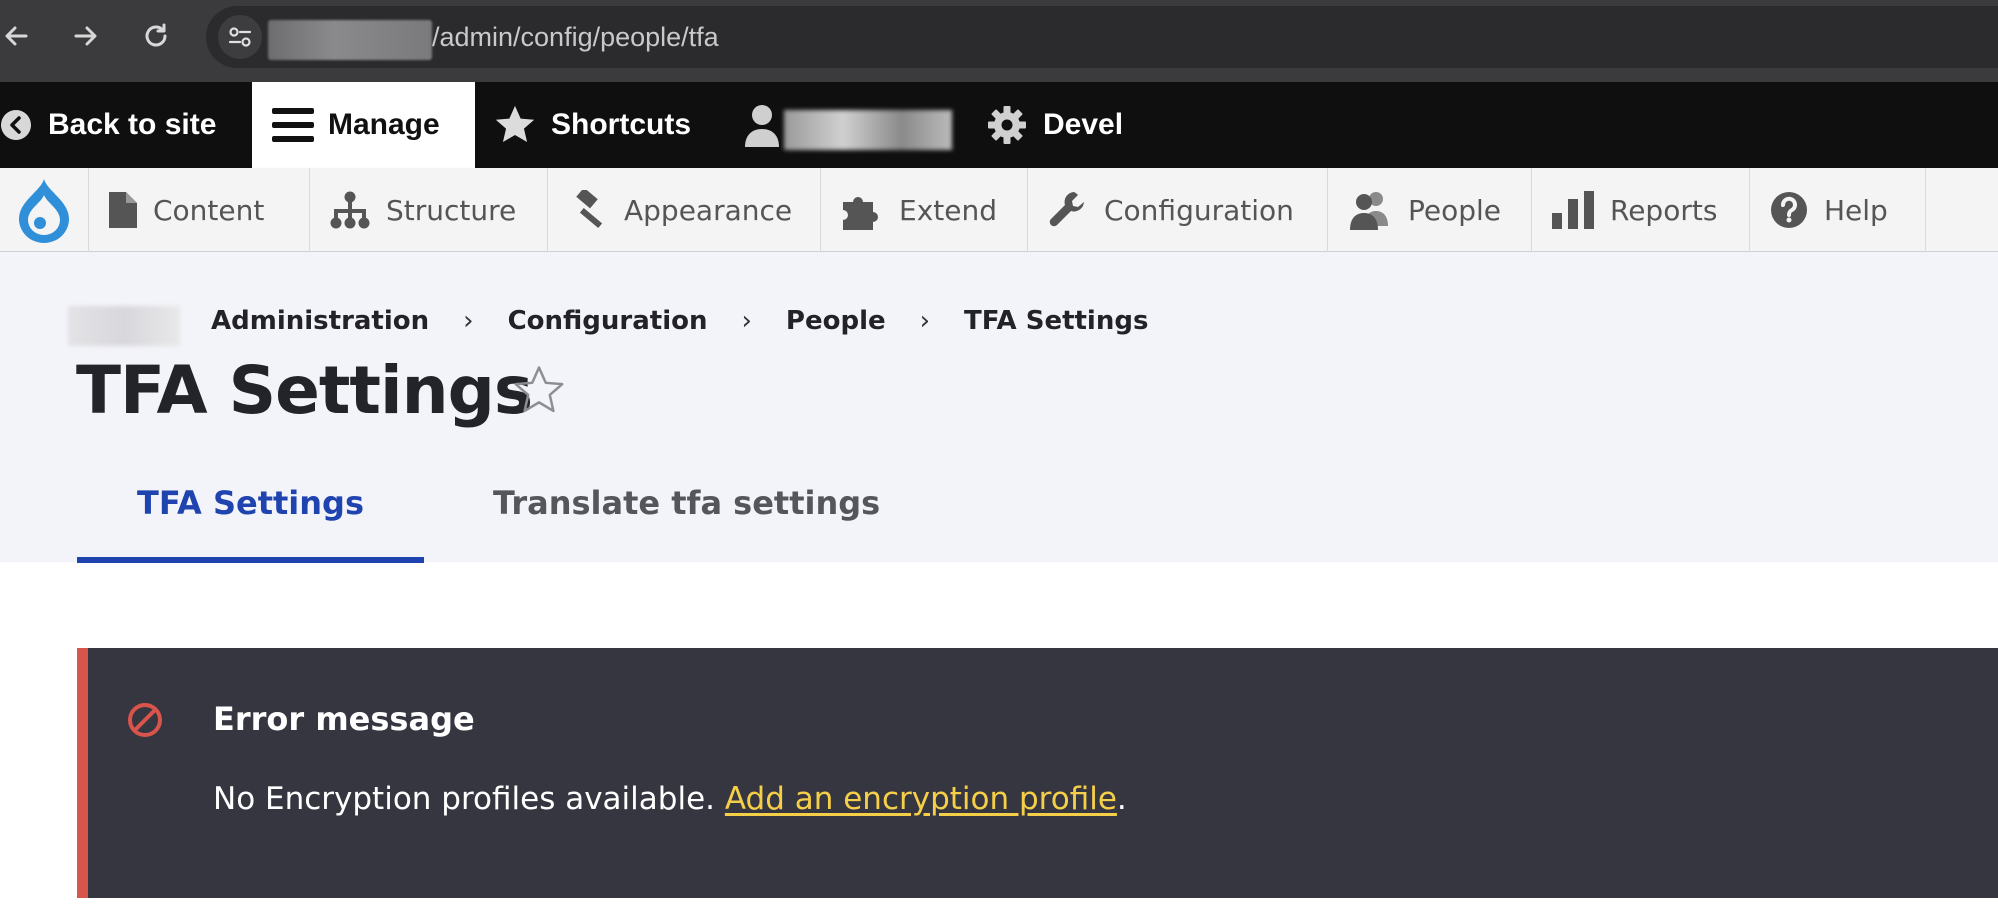 This screenshot has height=908, width=1998. I want to click on tray-item-appearance: Appearance, so click(684, 210).